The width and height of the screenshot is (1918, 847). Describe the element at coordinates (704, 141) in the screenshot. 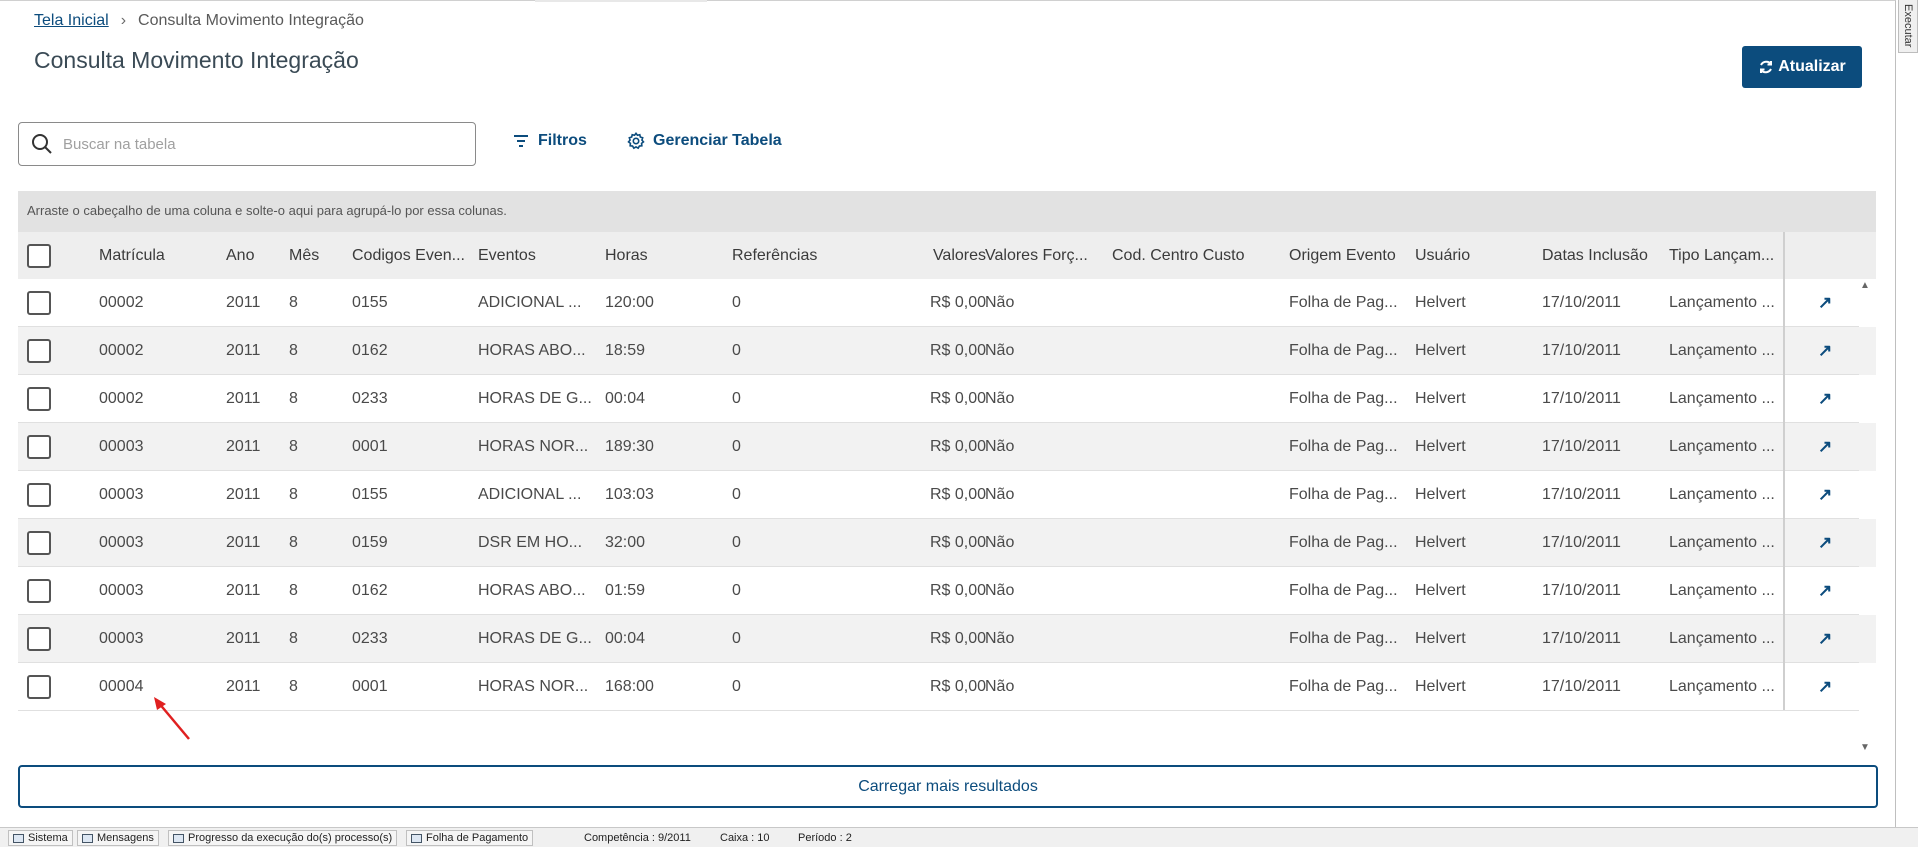

I see `manage-table-button: Gerenciar Tabela` at that location.